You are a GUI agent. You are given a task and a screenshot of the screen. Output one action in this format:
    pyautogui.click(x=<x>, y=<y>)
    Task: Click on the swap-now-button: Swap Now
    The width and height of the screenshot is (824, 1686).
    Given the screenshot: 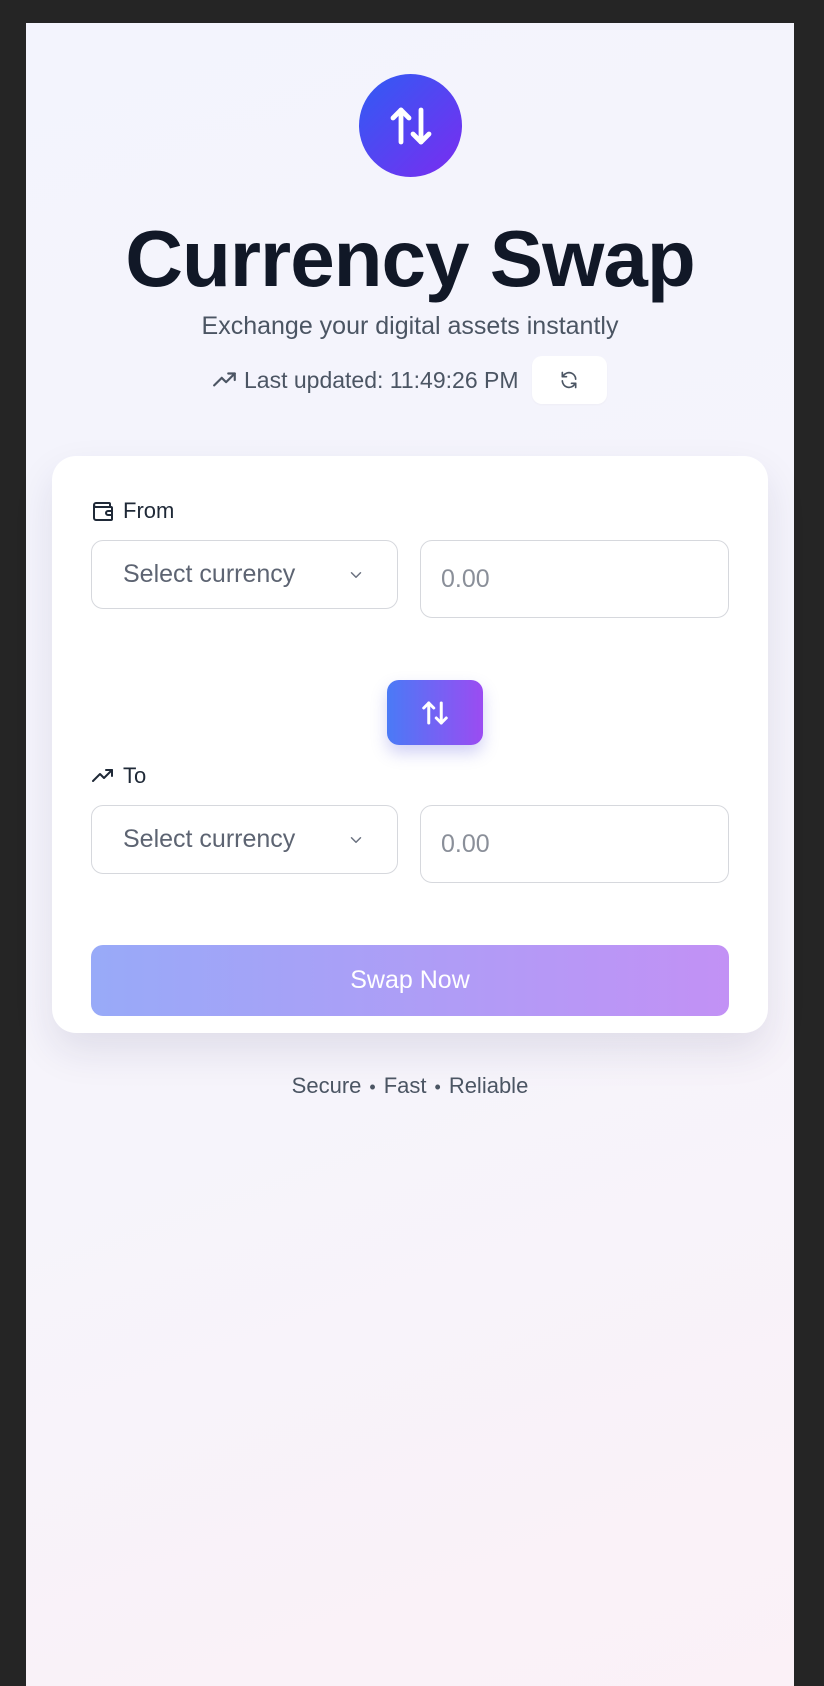 What is the action you would take?
    pyautogui.click(x=410, y=980)
    